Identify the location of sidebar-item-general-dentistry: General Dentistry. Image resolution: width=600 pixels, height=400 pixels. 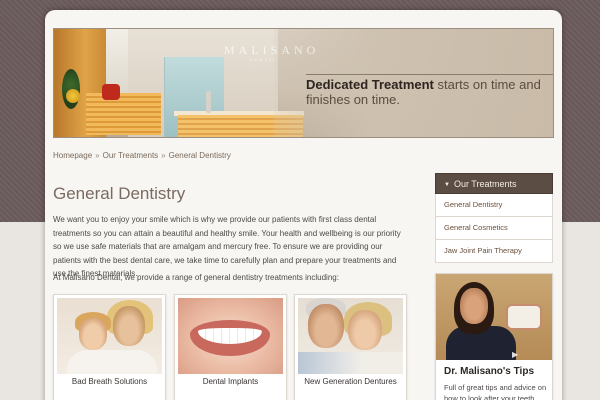
(494, 205).